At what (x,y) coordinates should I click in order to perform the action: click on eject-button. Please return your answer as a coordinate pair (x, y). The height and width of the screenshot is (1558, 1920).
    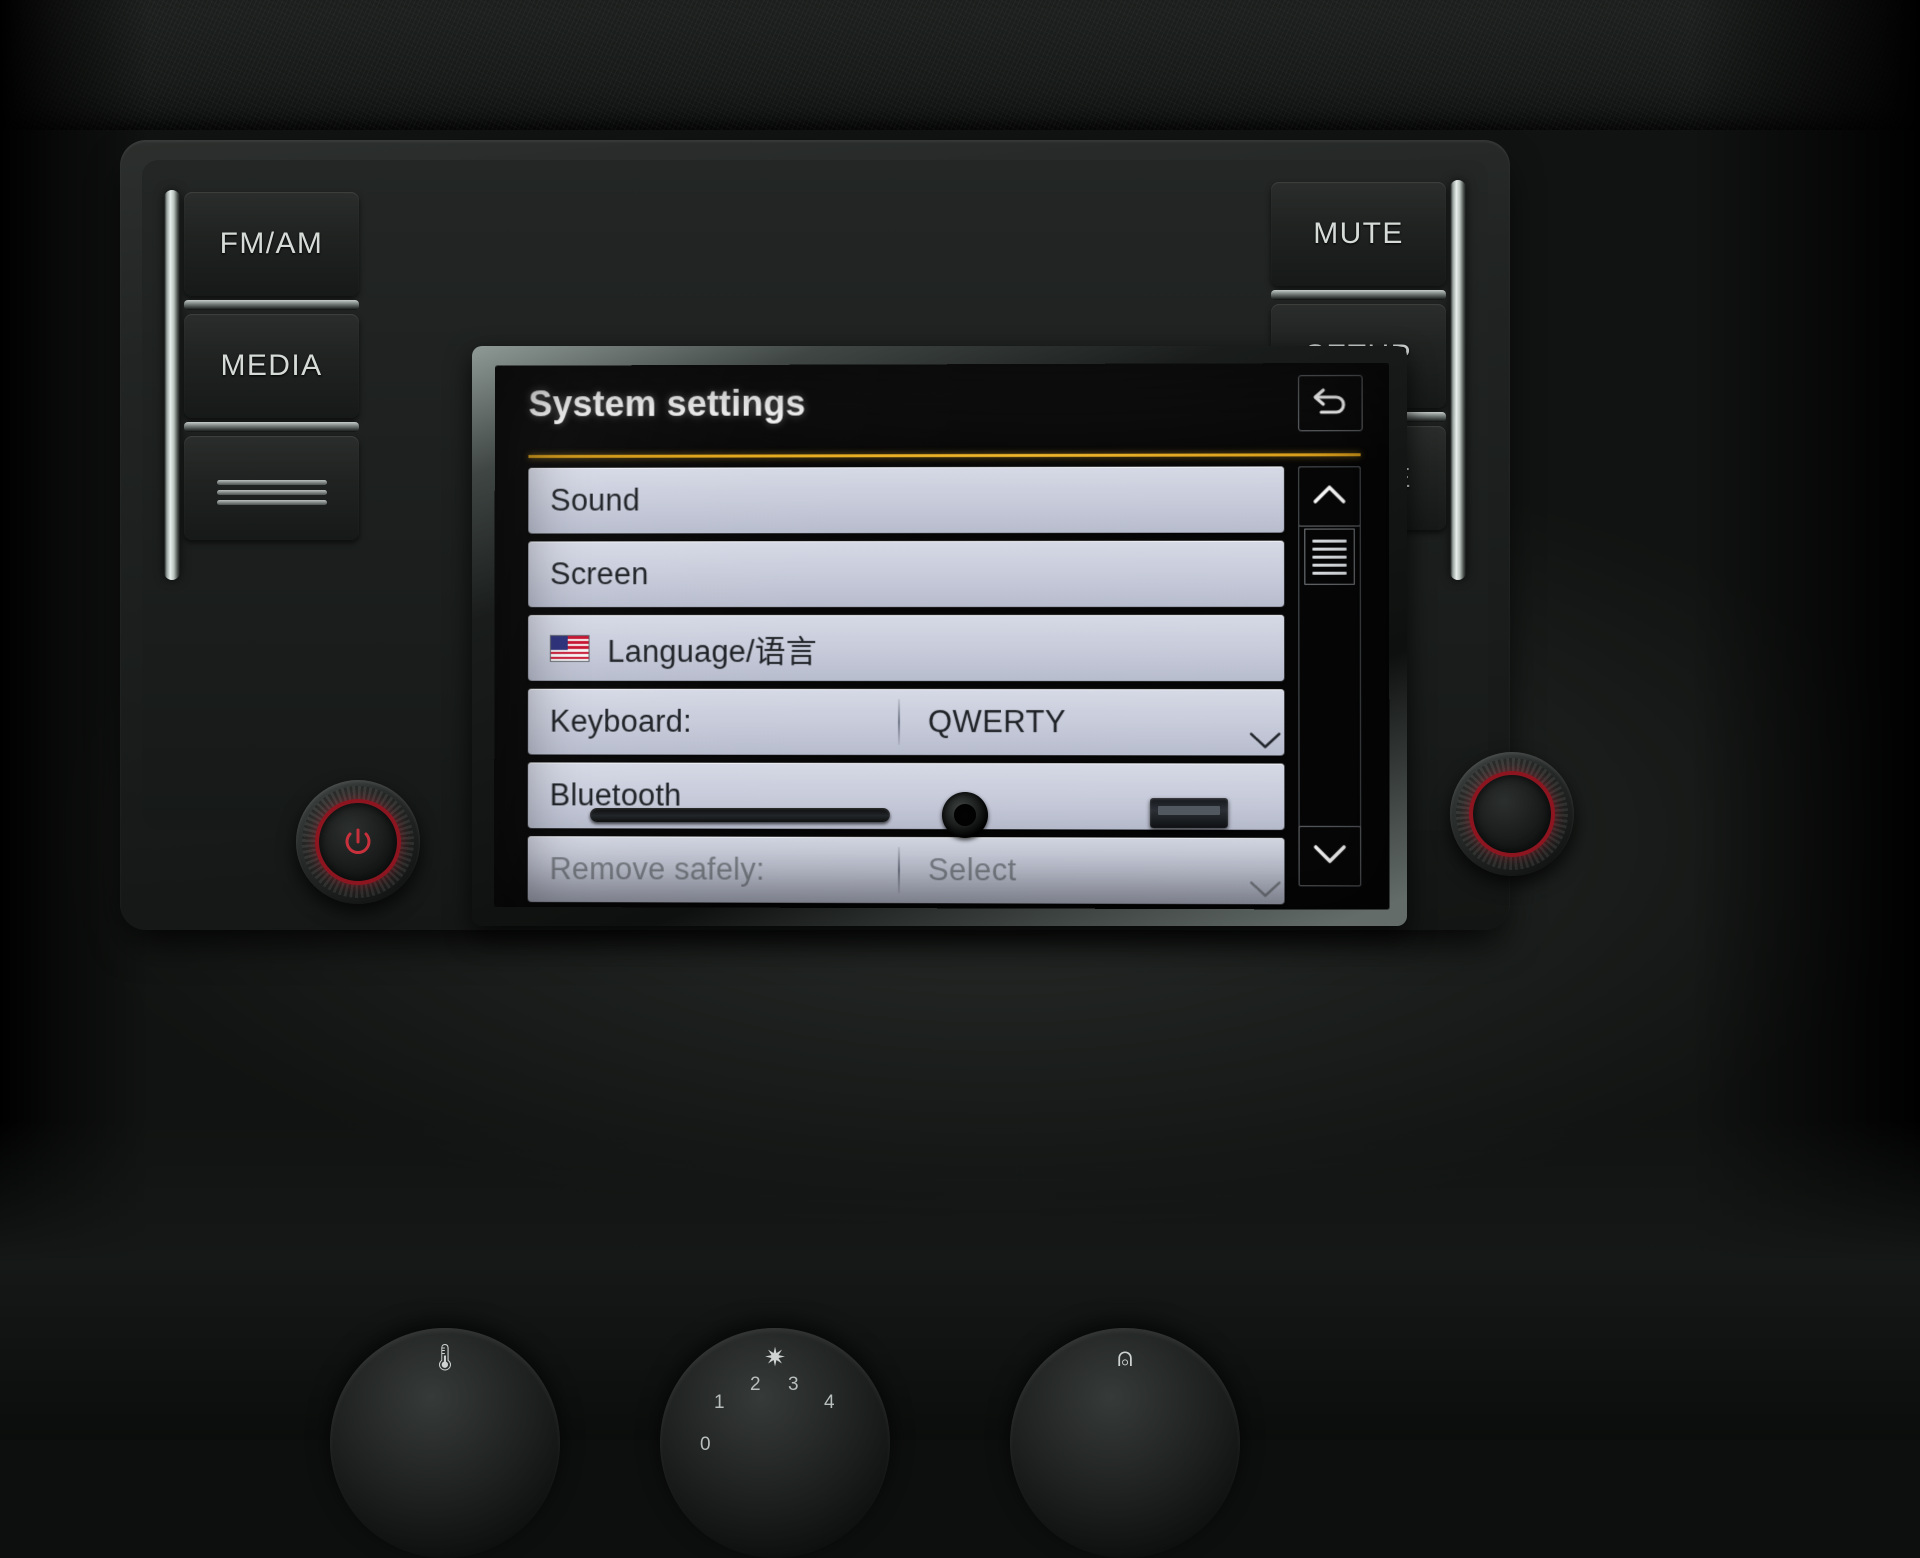
    Looking at the image, I should click on (271, 488).